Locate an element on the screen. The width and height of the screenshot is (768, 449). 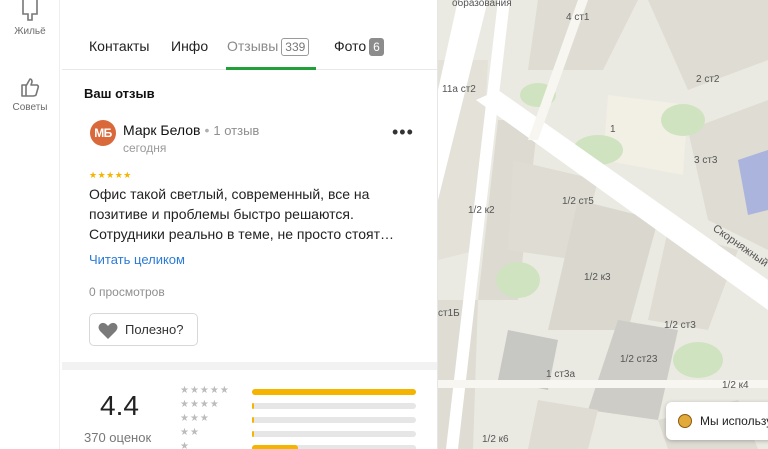
map-label: 1/2 ст5 is located at coordinates (578, 201).